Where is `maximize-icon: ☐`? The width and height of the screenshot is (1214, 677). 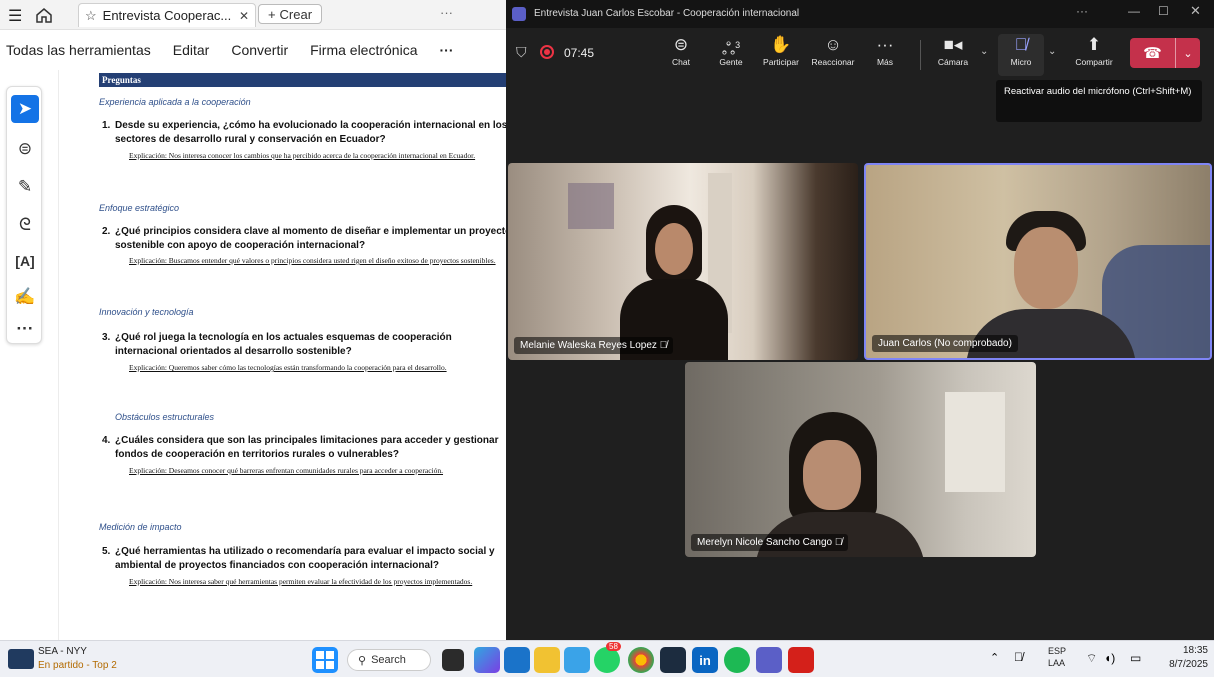
maximize-icon: ☐ is located at coordinates (1163, 11).